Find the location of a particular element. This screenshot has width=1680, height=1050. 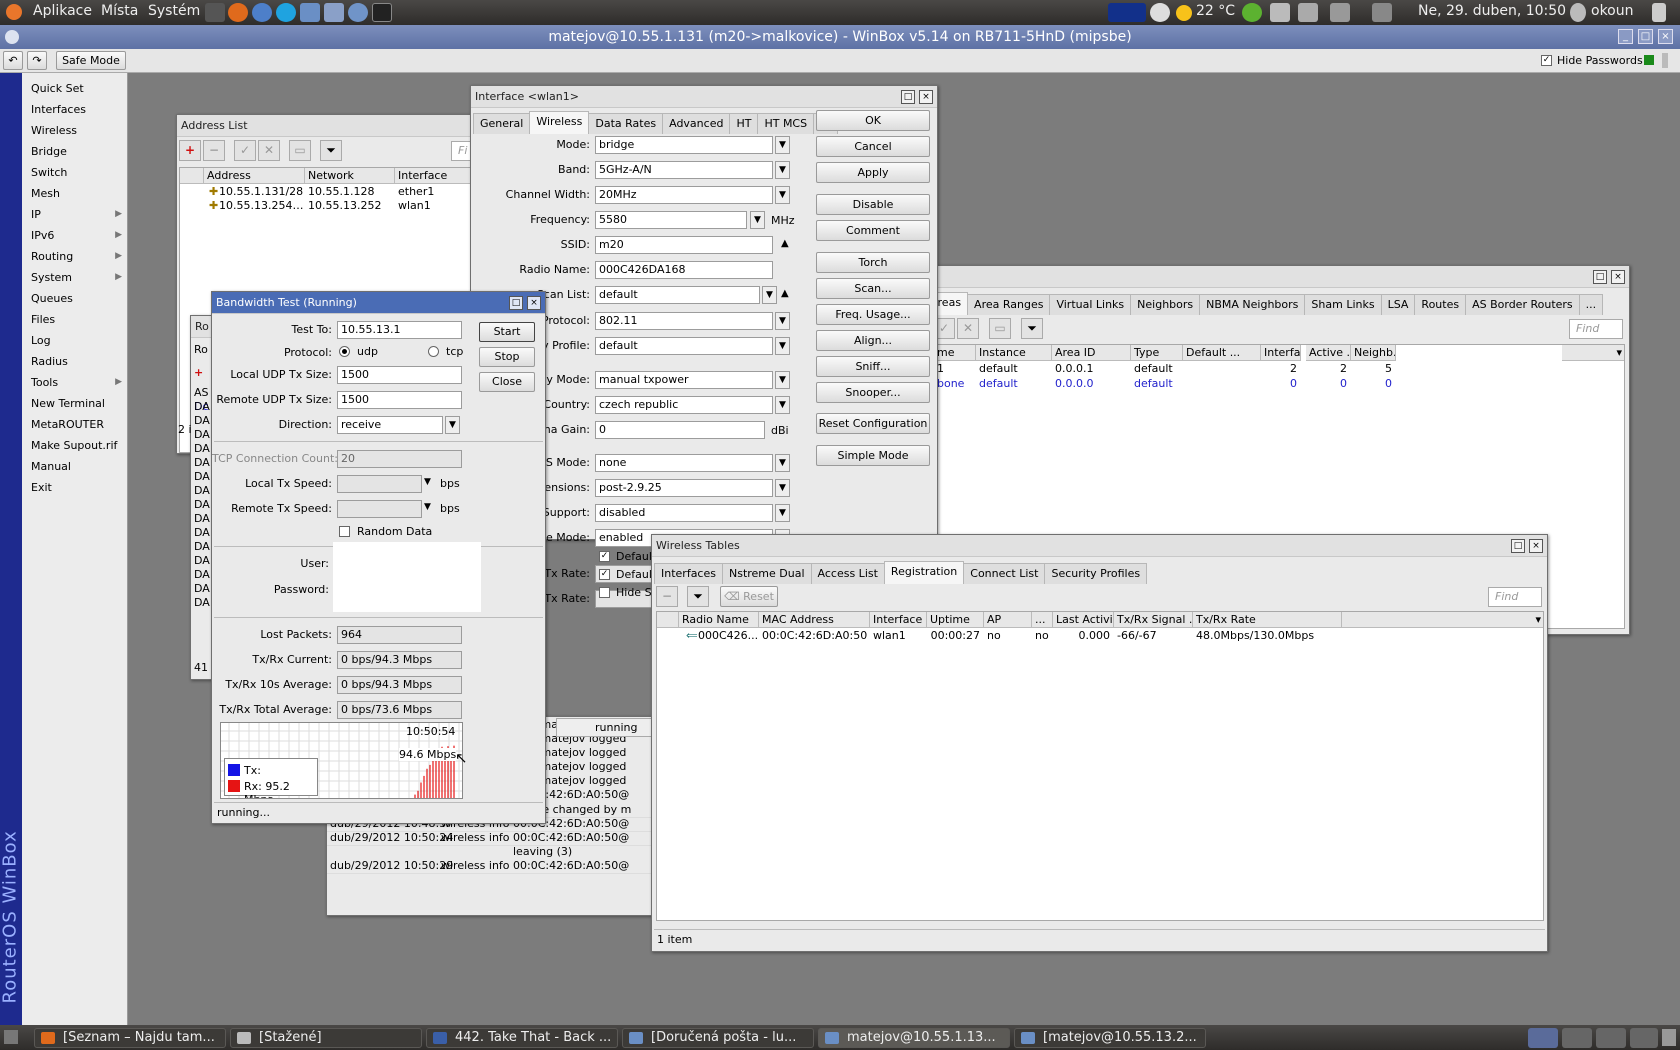

wireless-col-3: Uptime is located at coordinates (955, 620).